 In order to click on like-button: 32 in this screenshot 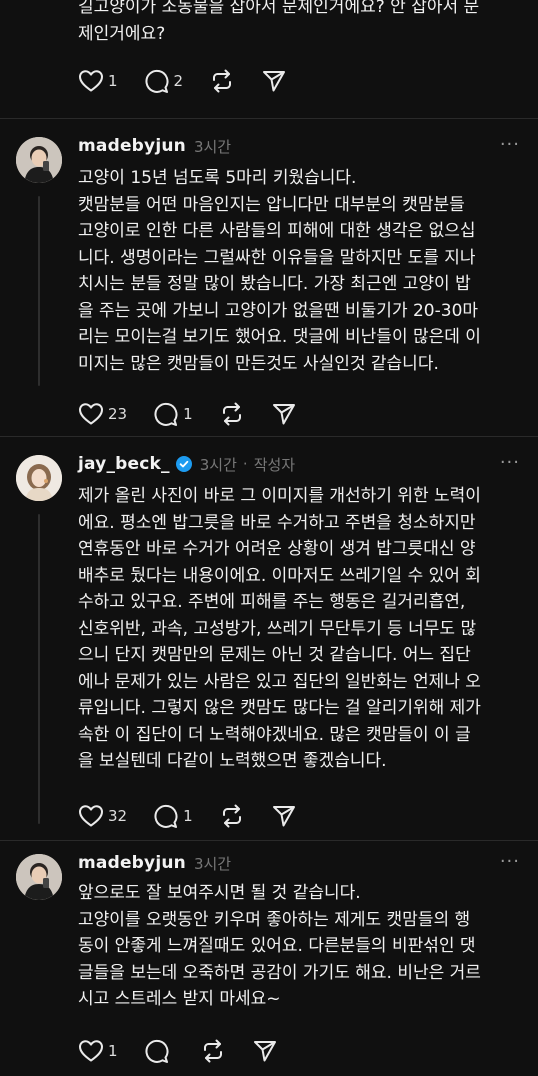, I will do `click(102, 816)`.